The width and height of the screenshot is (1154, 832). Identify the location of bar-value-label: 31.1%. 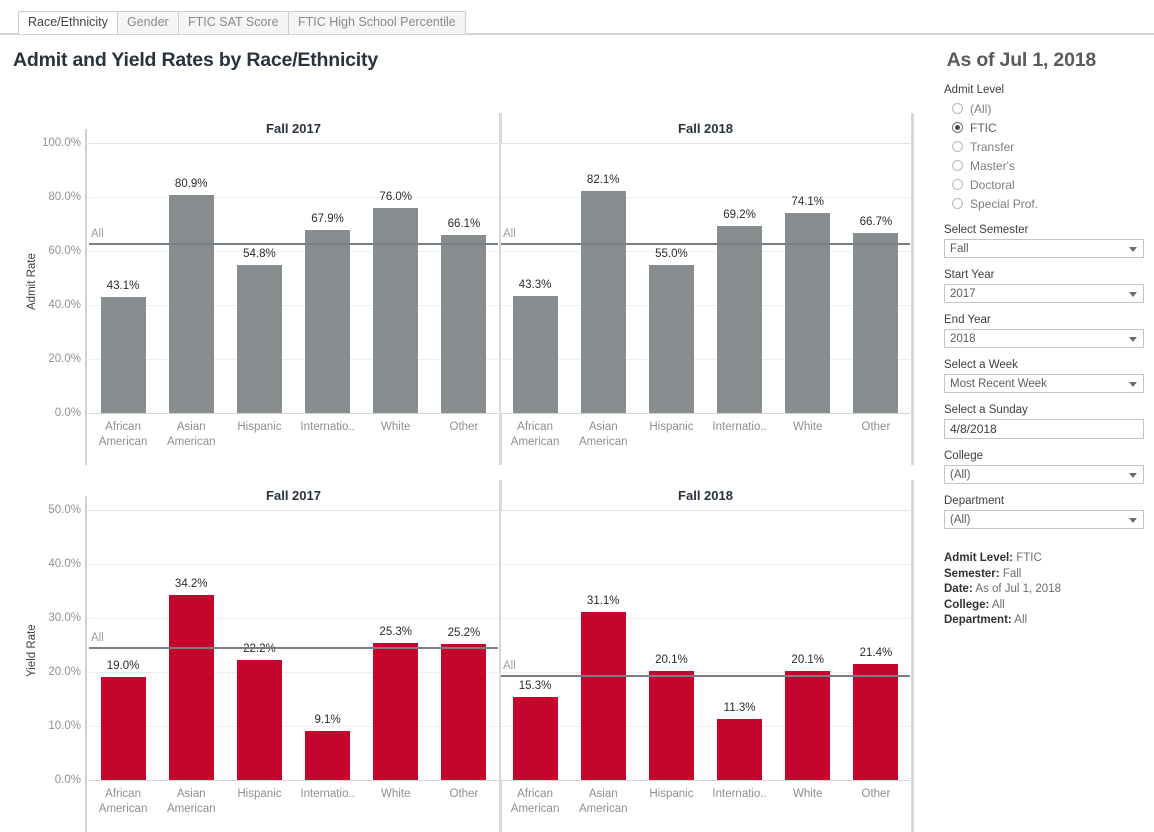
(603, 601).